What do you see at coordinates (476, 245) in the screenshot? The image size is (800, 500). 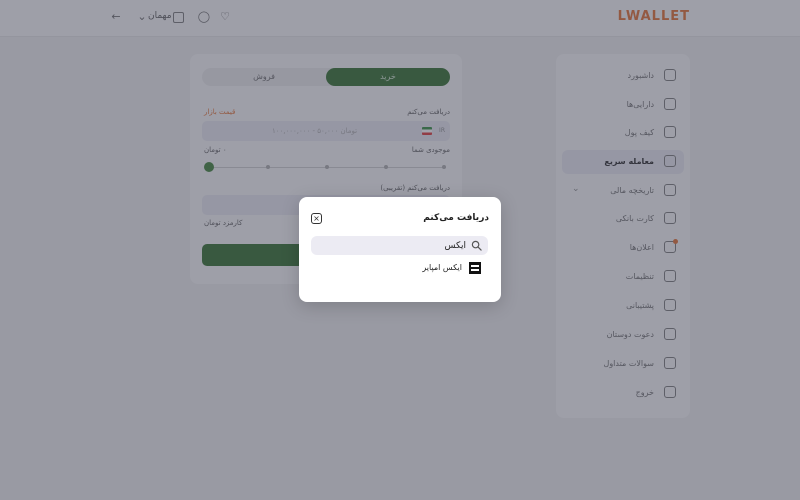 I see `search-icon` at bounding box center [476, 245].